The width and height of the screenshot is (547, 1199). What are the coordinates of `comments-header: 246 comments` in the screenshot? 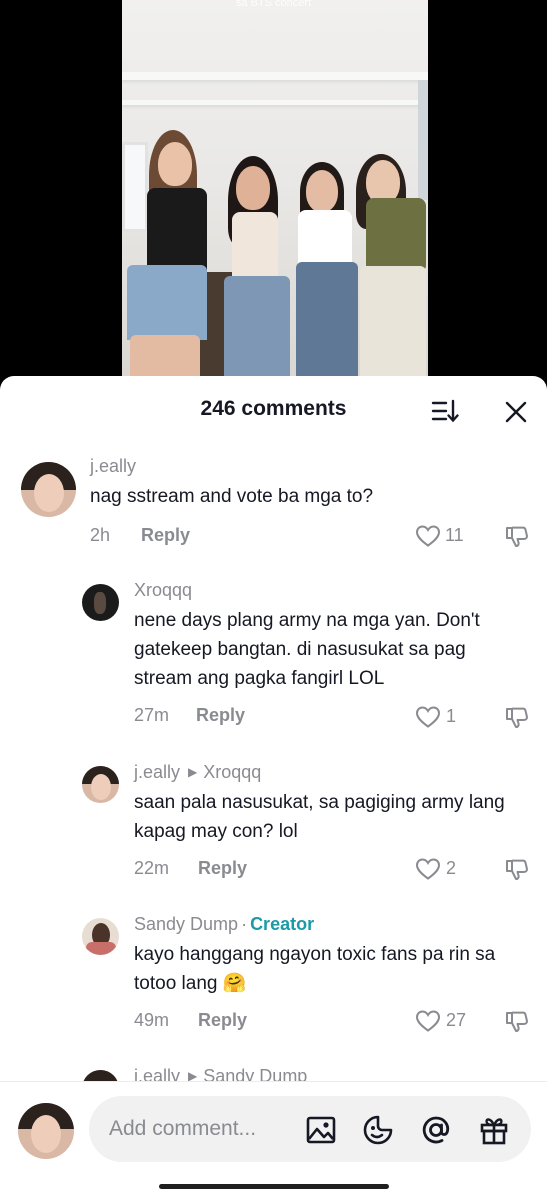 It's located at (273, 411).